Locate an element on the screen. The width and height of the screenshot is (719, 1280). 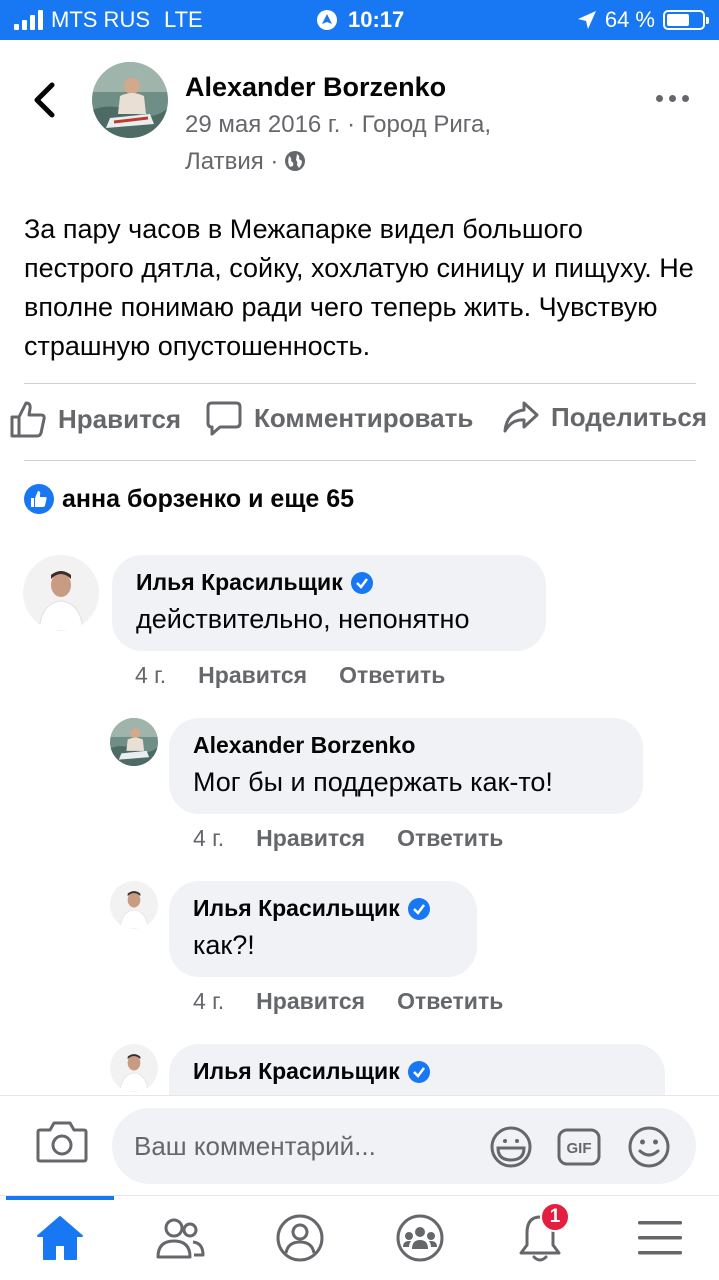
post-date-location: 29 мая 2016 г. · Город Рига, is located at coordinates (338, 124).